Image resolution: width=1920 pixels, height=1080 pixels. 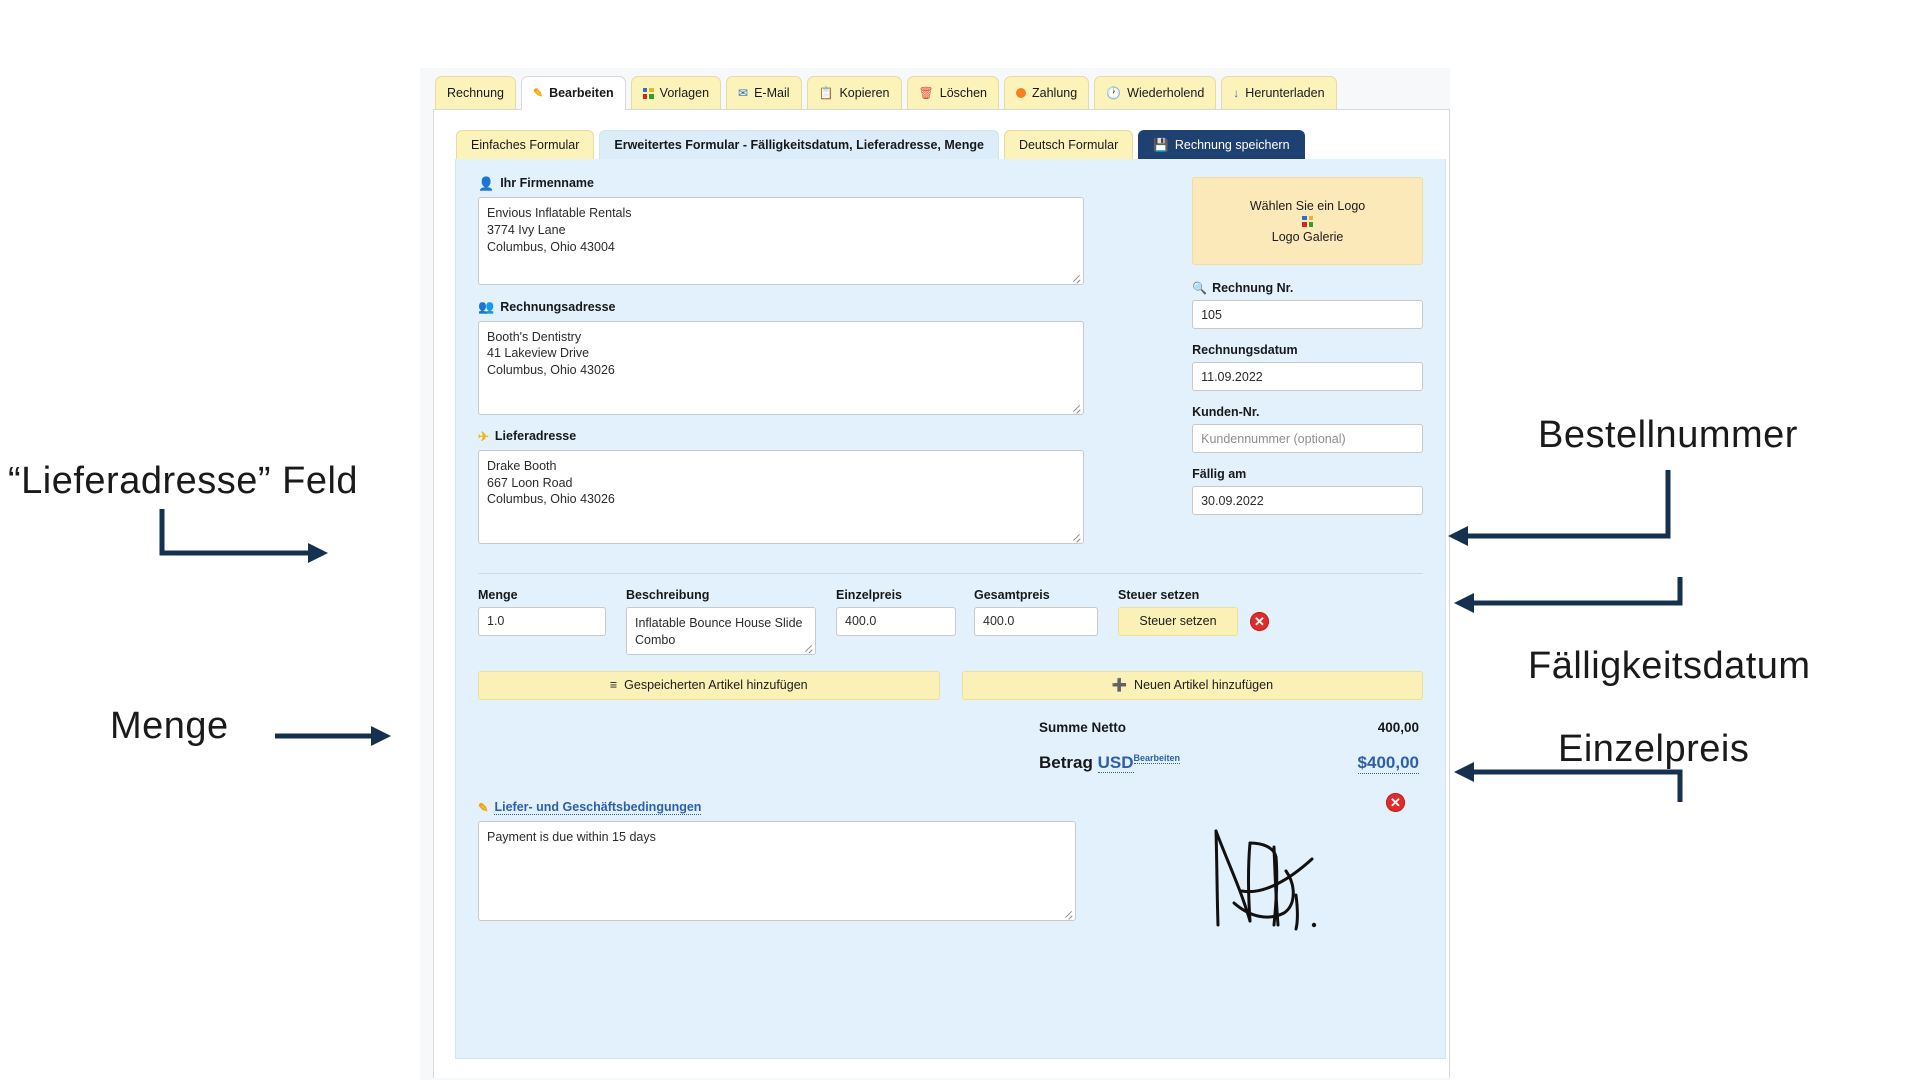 I want to click on item-unit-price-input, so click(x=896, y=621).